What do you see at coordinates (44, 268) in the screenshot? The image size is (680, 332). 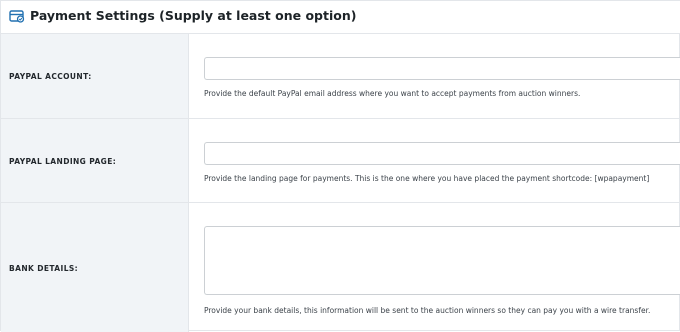 I see `bank-details-label: BANK DETAILS:` at bounding box center [44, 268].